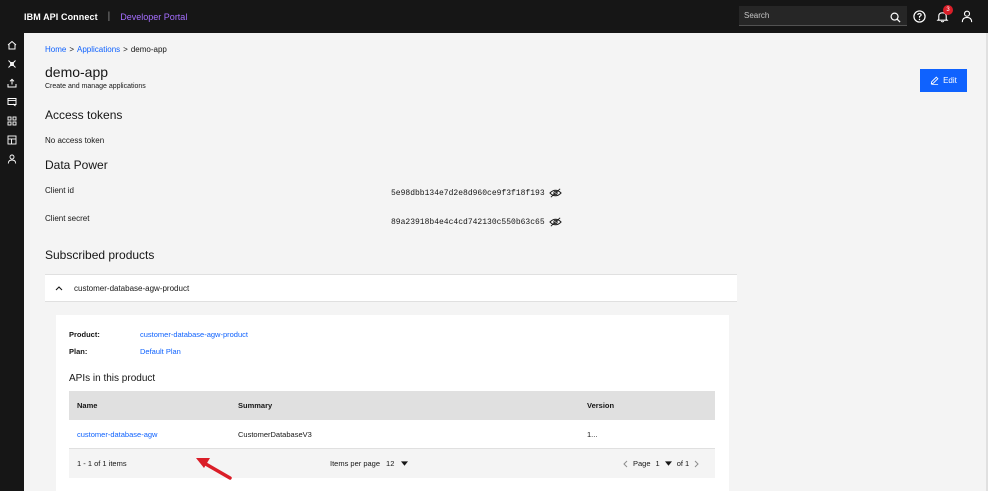 The image size is (988, 491). What do you see at coordinates (84, 334) in the screenshot?
I see `product-label: Product:` at bounding box center [84, 334].